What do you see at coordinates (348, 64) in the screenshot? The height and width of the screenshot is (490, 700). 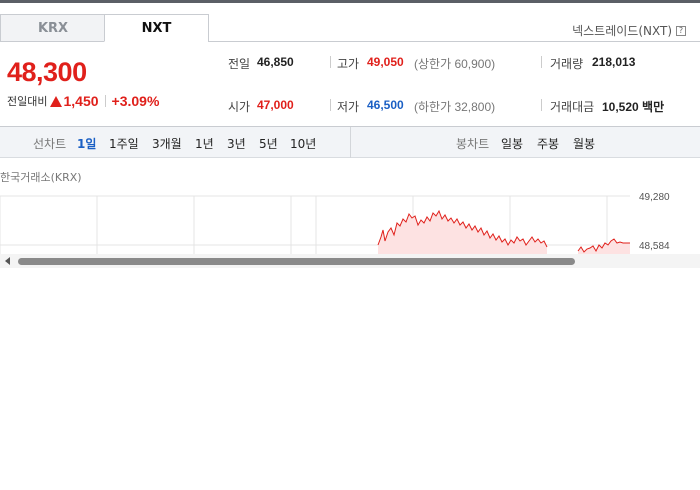 I see `high-label: 고가` at bounding box center [348, 64].